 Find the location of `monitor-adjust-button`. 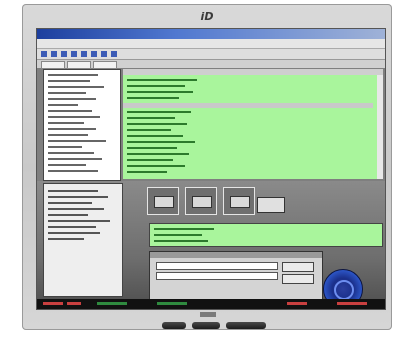

monitor-adjust-button is located at coordinates (206, 325).